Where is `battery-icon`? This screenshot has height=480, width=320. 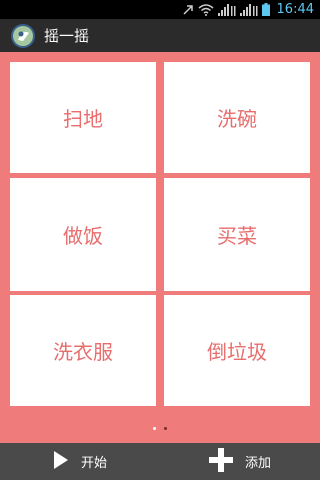 battery-icon is located at coordinates (265, 9).